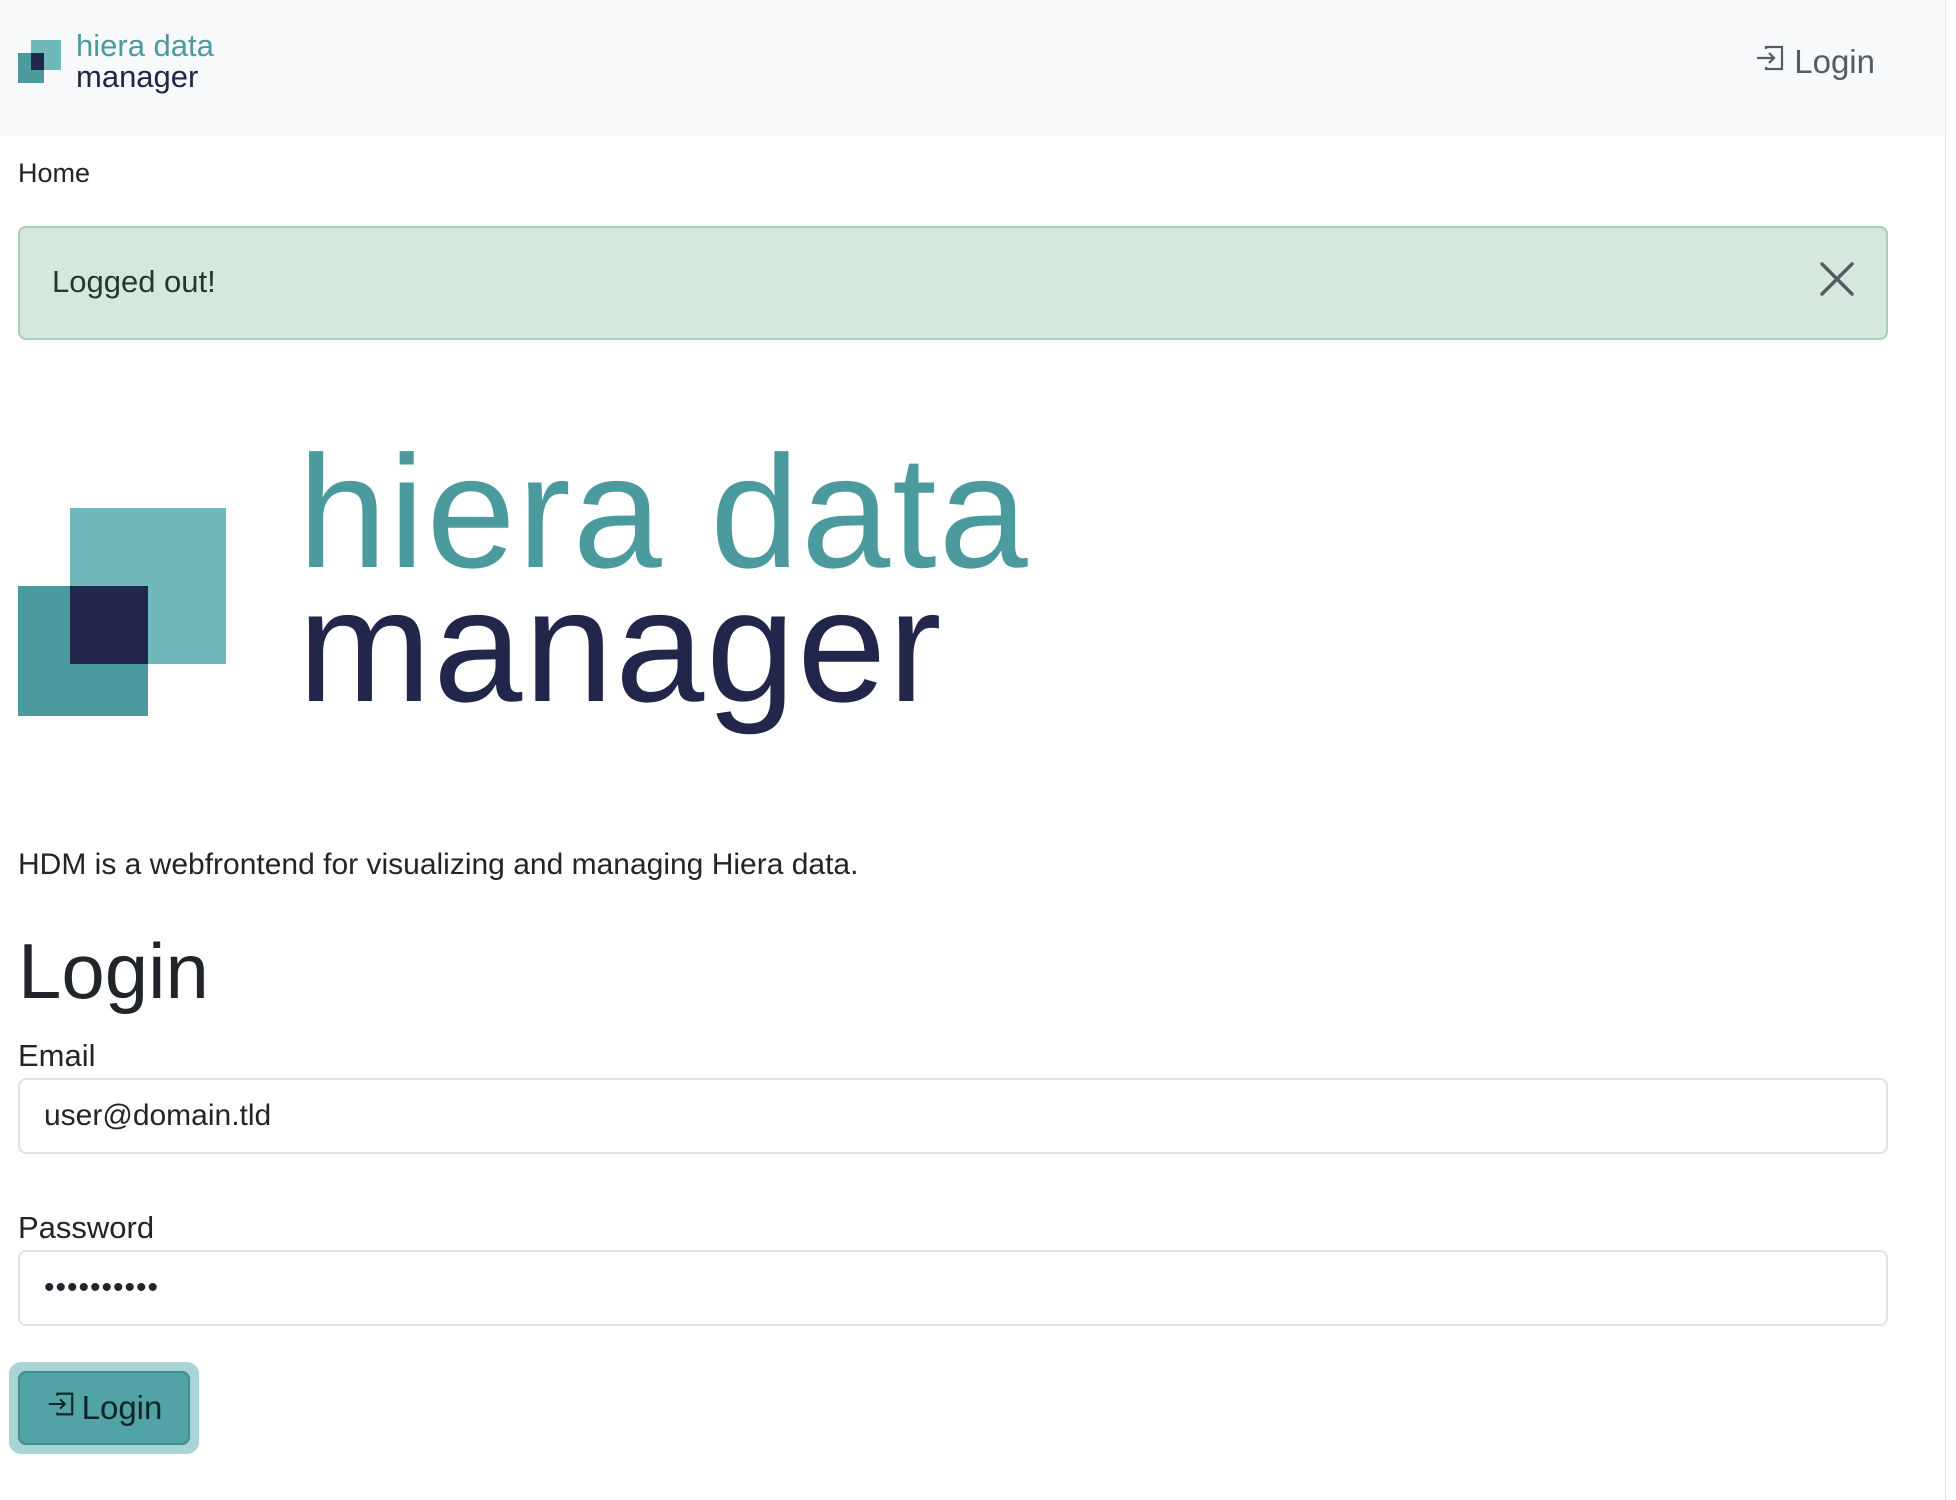  What do you see at coordinates (953, 1116) in the screenshot?
I see `email-field` at bounding box center [953, 1116].